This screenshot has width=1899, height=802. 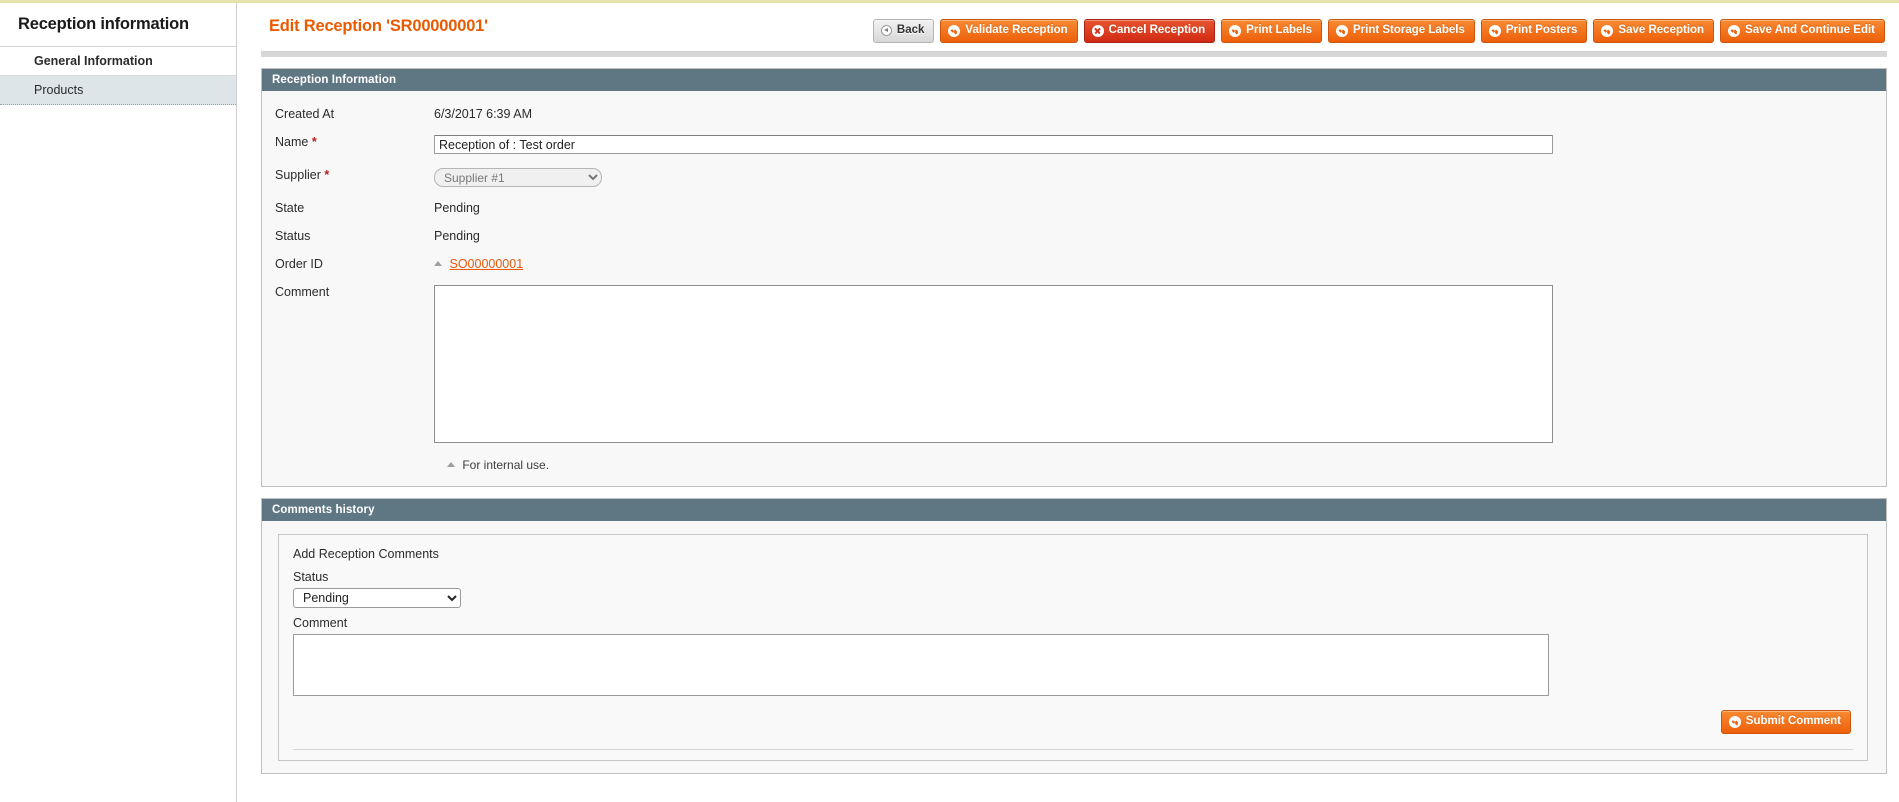 What do you see at coordinates (1074, 54) in the screenshot?
I see `header-divider` at bounding box center [1074, 54].